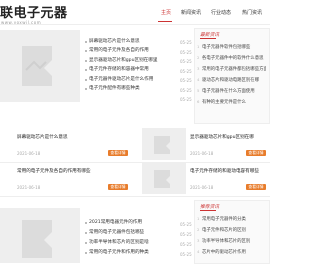 The height and width of the screenshot is (264, 320). Describe the element at coordinates (224, 171) in the screenshot. I see `card-title: 电子元件存储的和驱动电容有哪些` at that location.